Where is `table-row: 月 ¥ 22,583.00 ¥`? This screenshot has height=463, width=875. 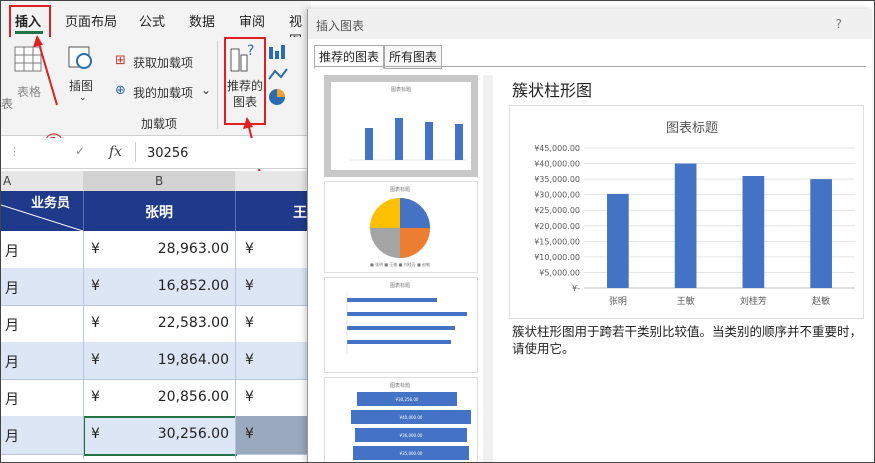
table-row: 月 ¥ 22,583.00 ¥ is located at coordinates (156, 324).